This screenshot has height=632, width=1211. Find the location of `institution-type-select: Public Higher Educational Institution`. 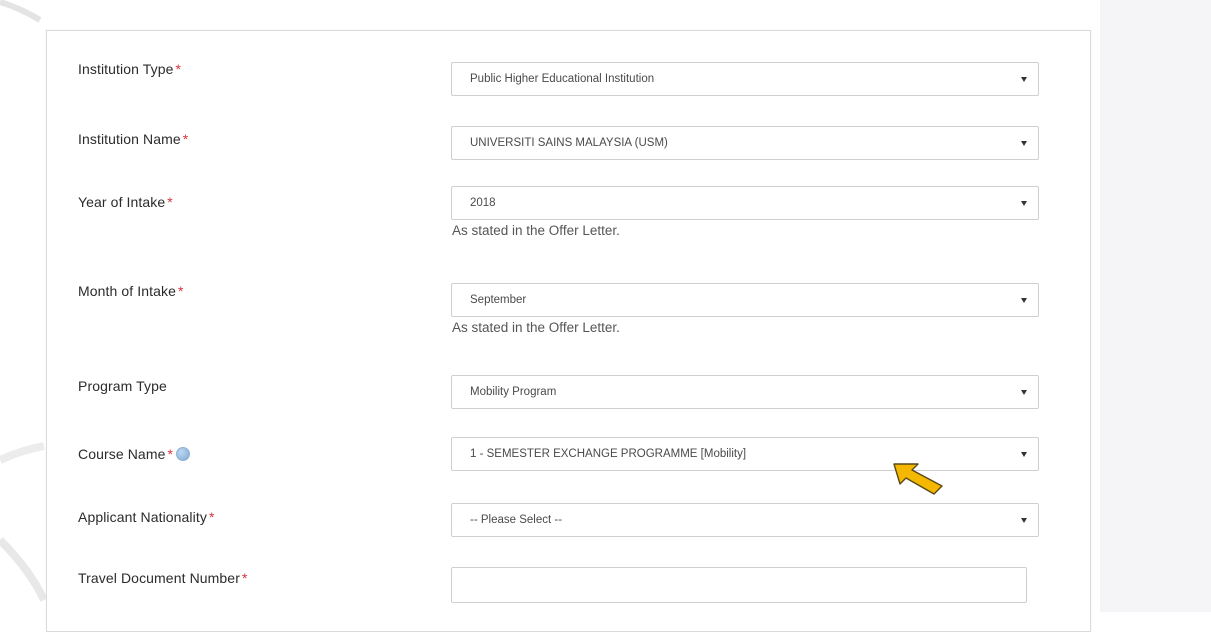

institution-type-select: Public Higher Educational Institution is located at coordinates (745, 79).